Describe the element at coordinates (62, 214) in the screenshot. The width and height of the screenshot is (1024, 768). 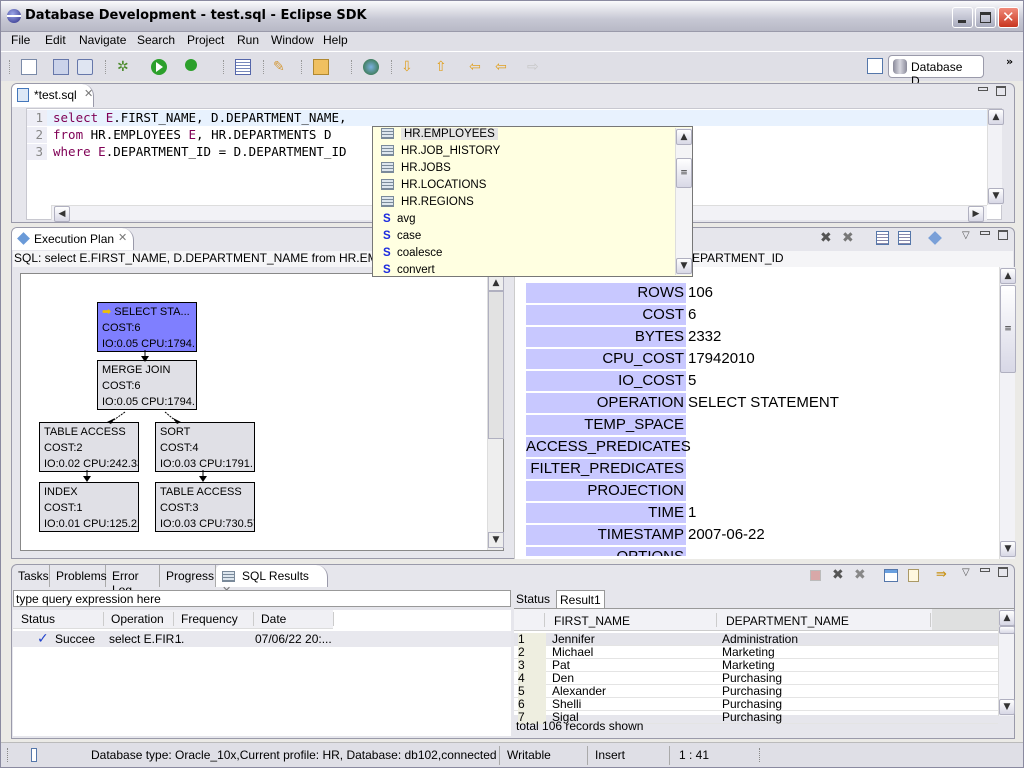
I see `scroll-left-button: ◀` at that location.